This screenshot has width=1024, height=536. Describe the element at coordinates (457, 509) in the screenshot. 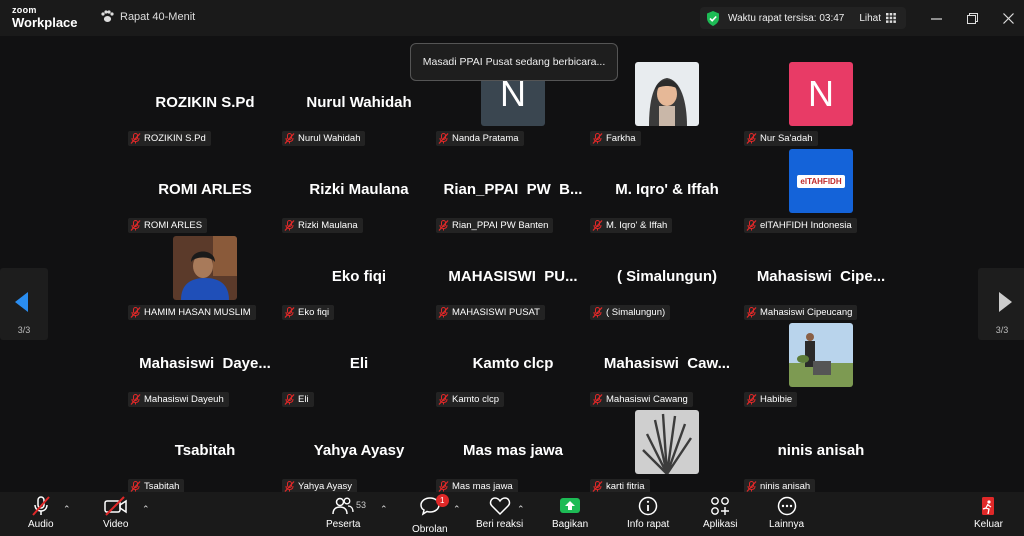

I see `chat-options-caret: ⌃` at that location.